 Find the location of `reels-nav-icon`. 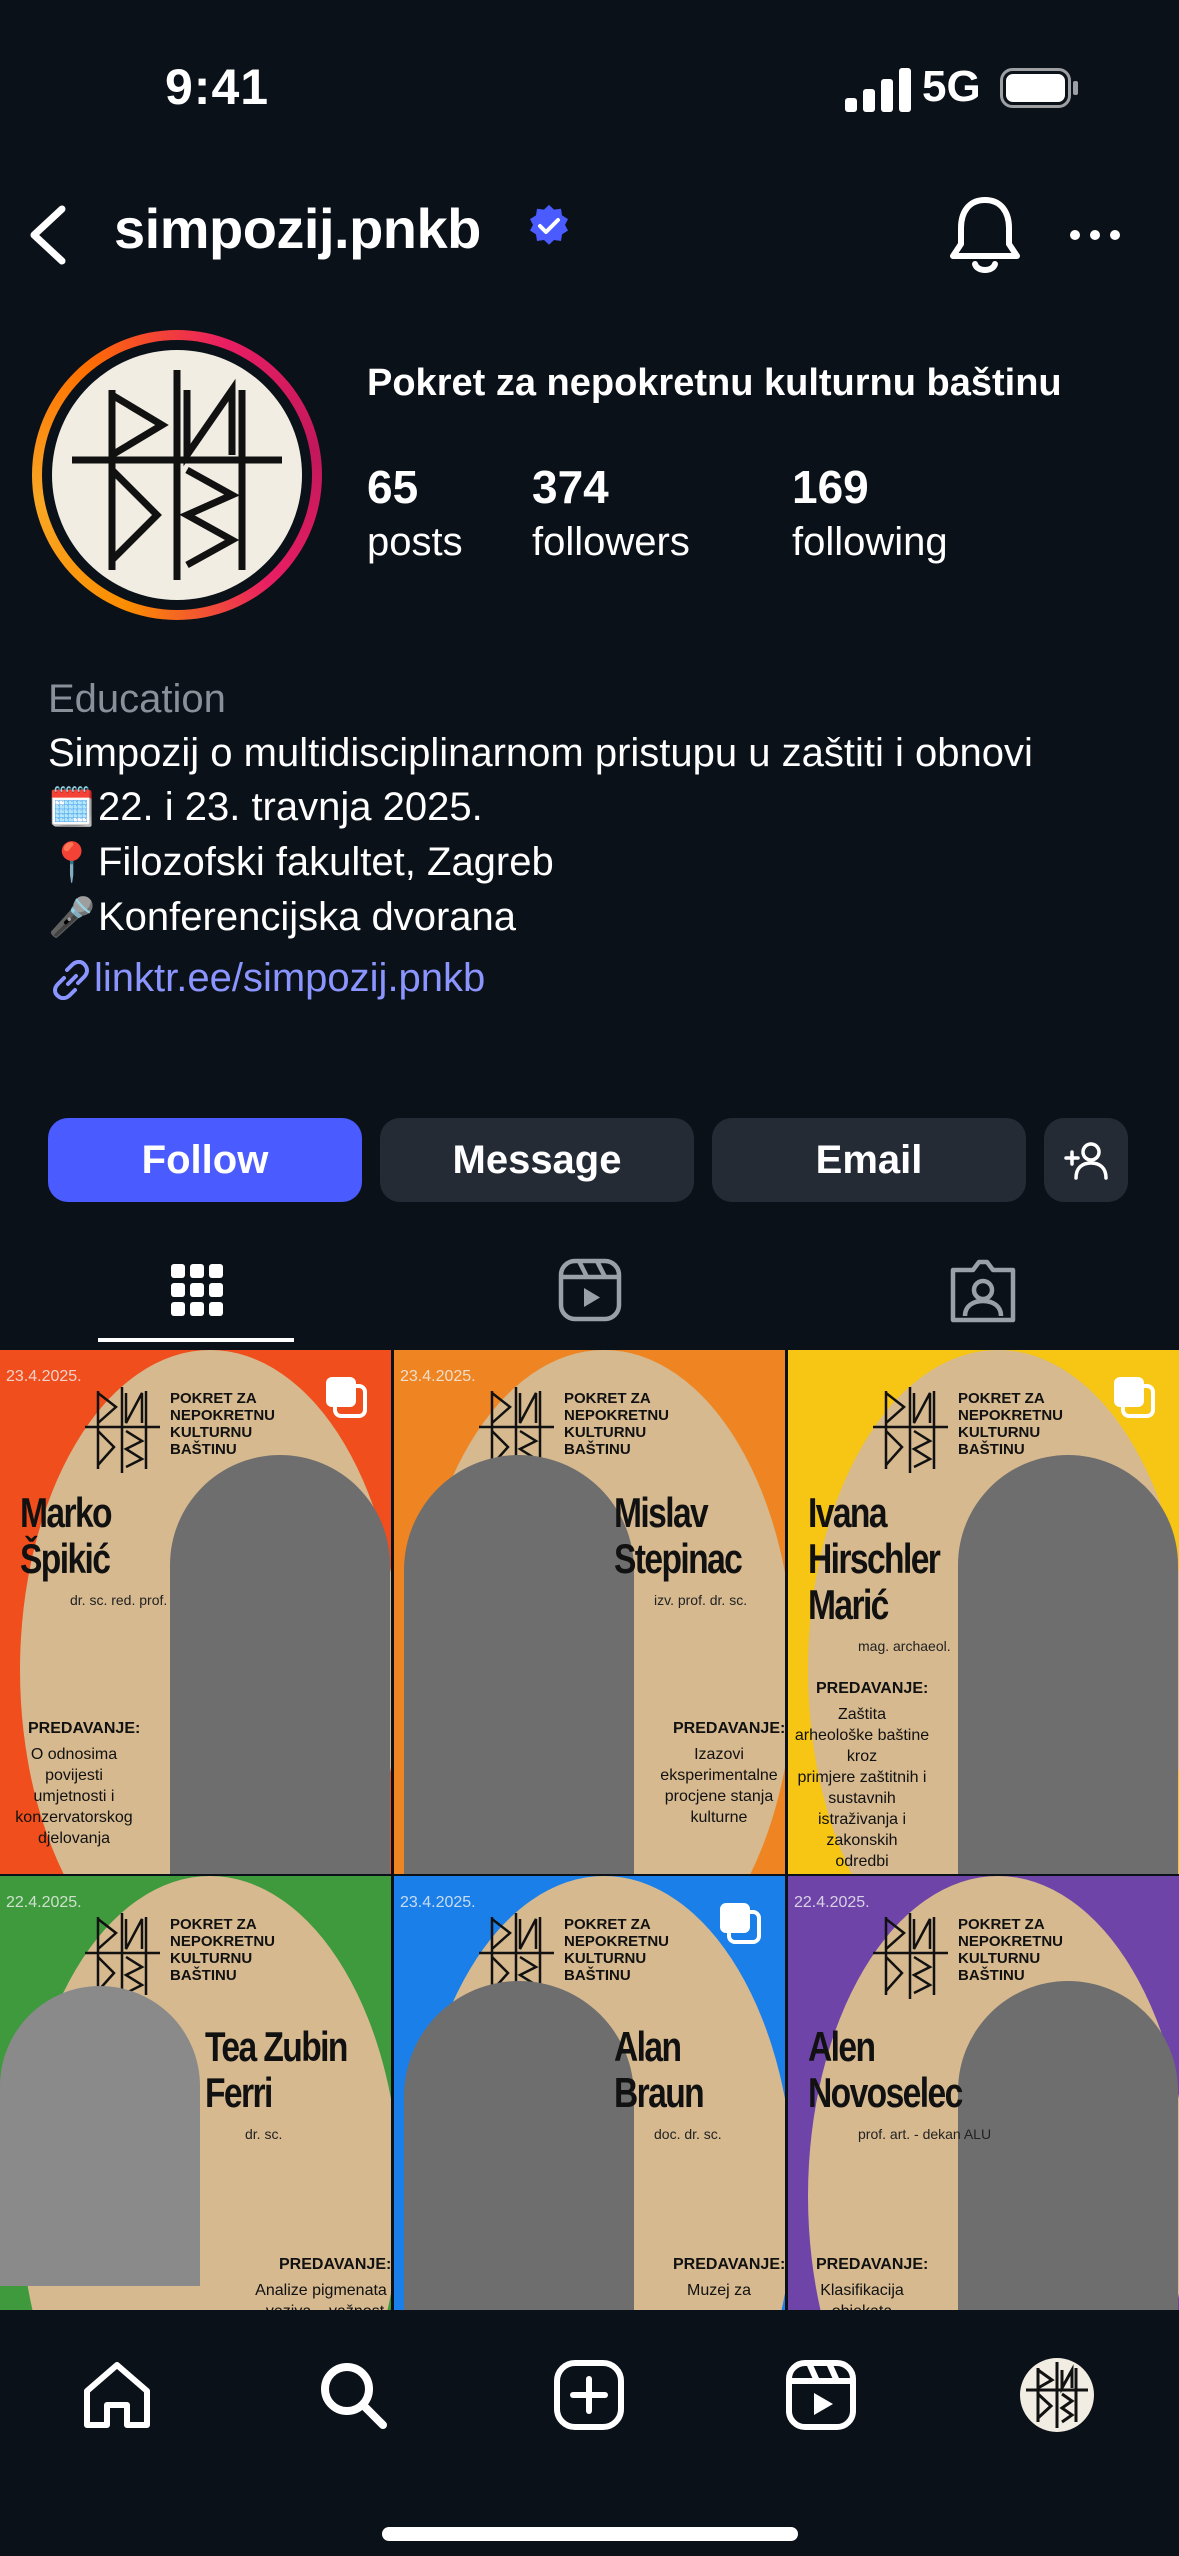

reels-nav-icon is located at coordinates (821, 2395).